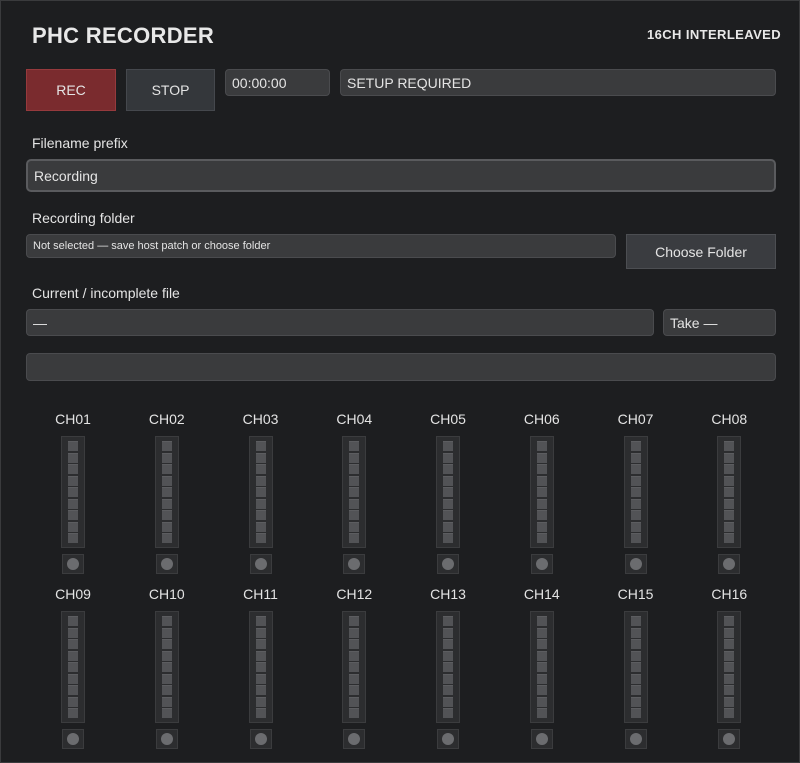 This screenshot has height=763, width=800. Describe the element at coordinates (166, 594) in the screenshot. I see `channel-label: CH10` at that location.